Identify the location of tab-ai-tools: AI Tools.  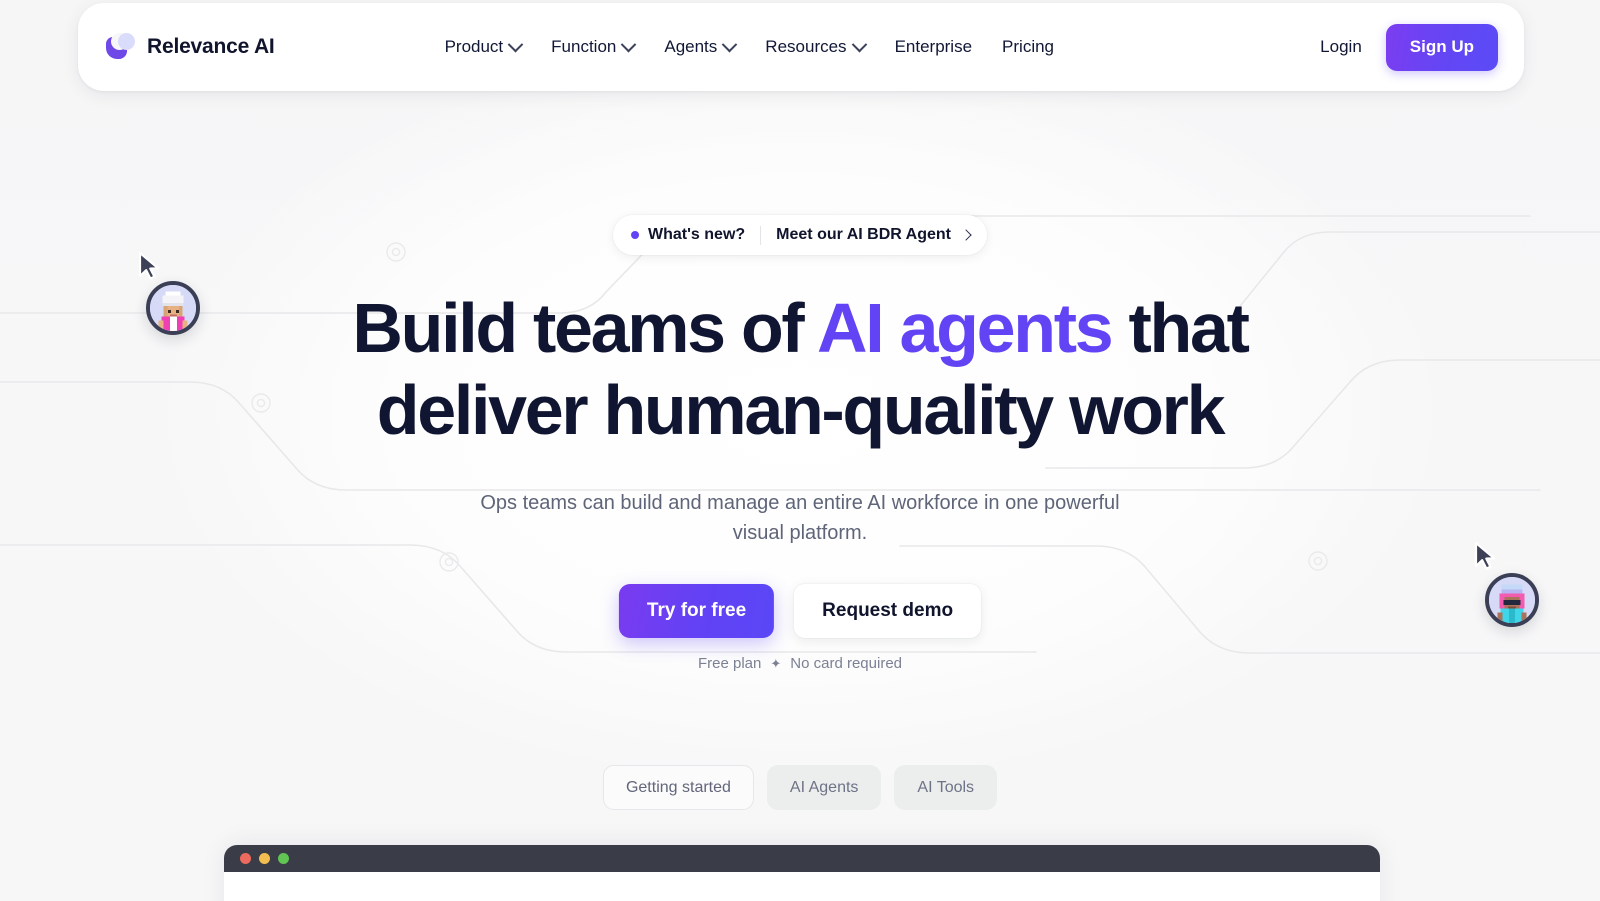
(946, 787).